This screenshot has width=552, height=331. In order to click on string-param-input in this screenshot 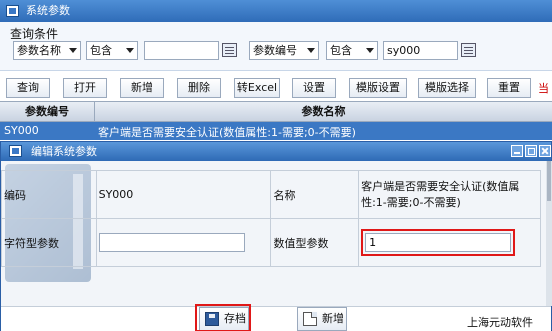, I will do `click(171, 242)`.